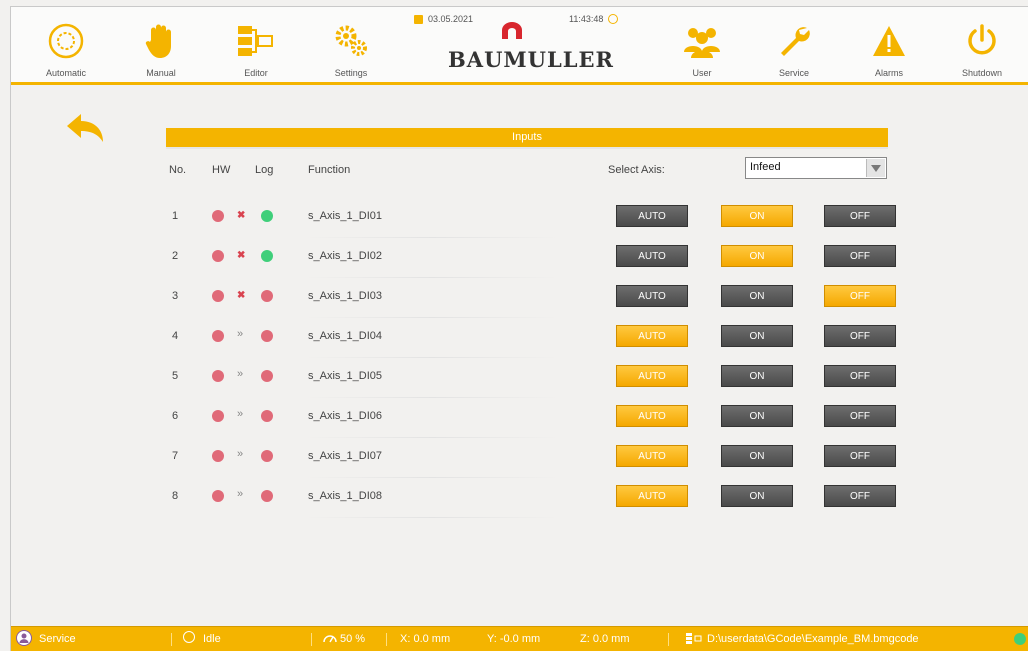 Image resolution: width=1028 pixels, height=651 pixels. I want to click on back-button, so click(85, 129).